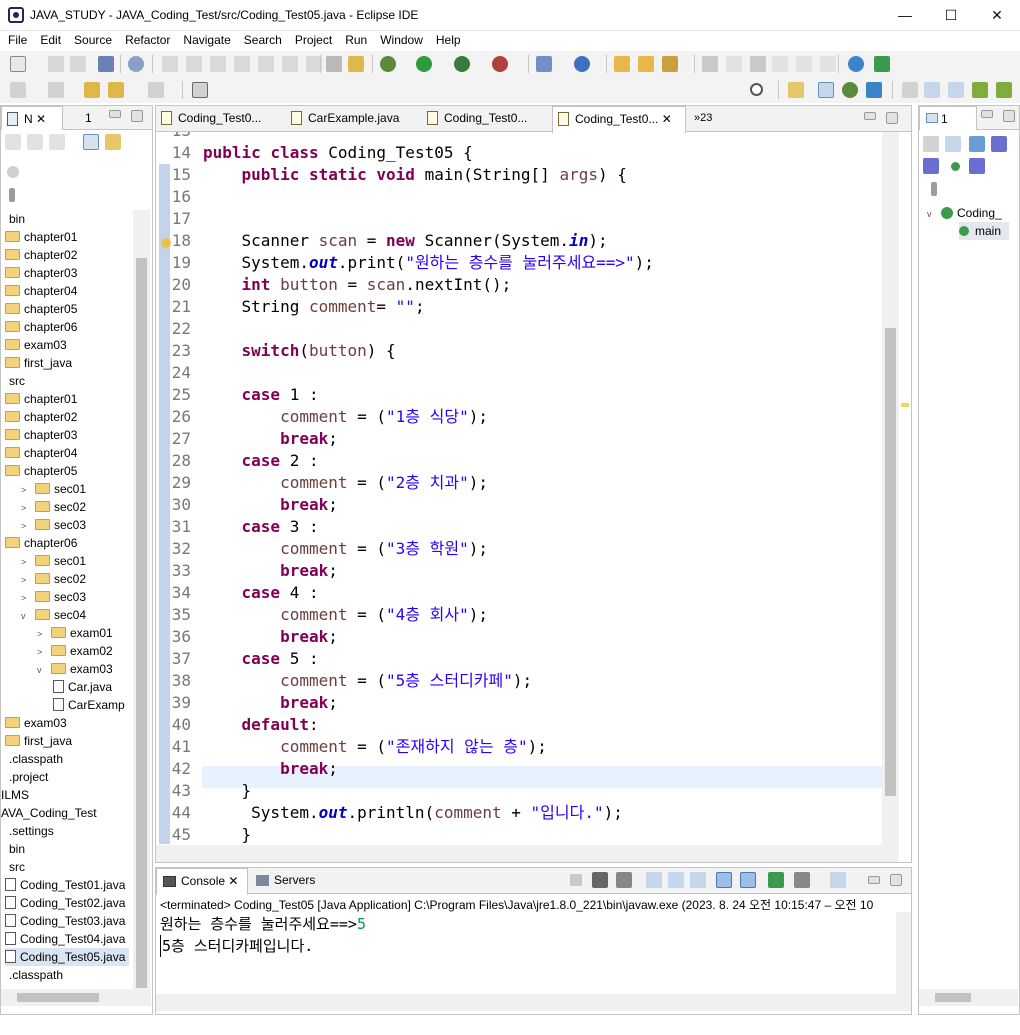  Describe the element at coordinates (32, 118) in the screenshot. I see `tab-package-explorer: N ✕` at that location.